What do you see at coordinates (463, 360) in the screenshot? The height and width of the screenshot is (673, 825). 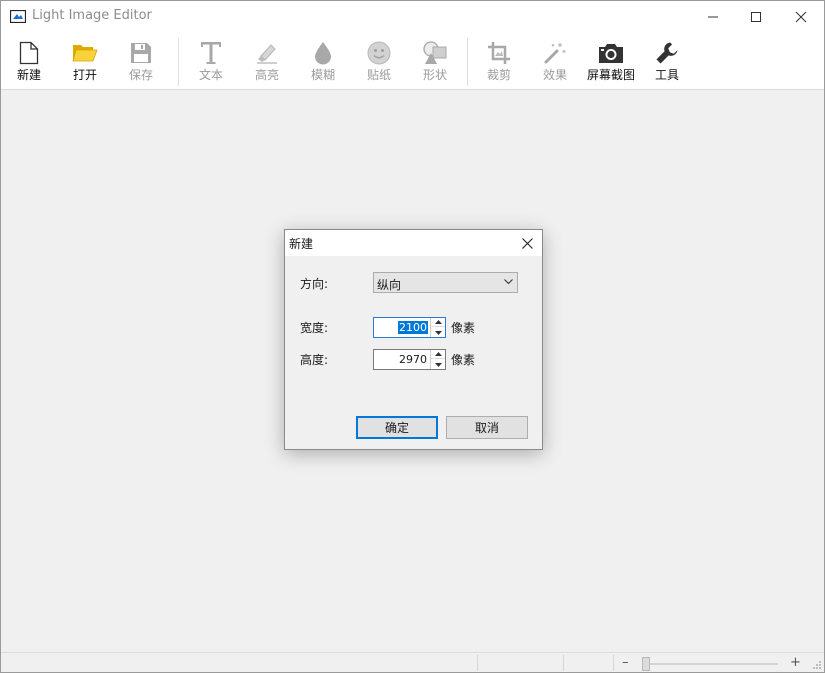 I see `height-unit-label: 像素` at bounding box center [463, 360].